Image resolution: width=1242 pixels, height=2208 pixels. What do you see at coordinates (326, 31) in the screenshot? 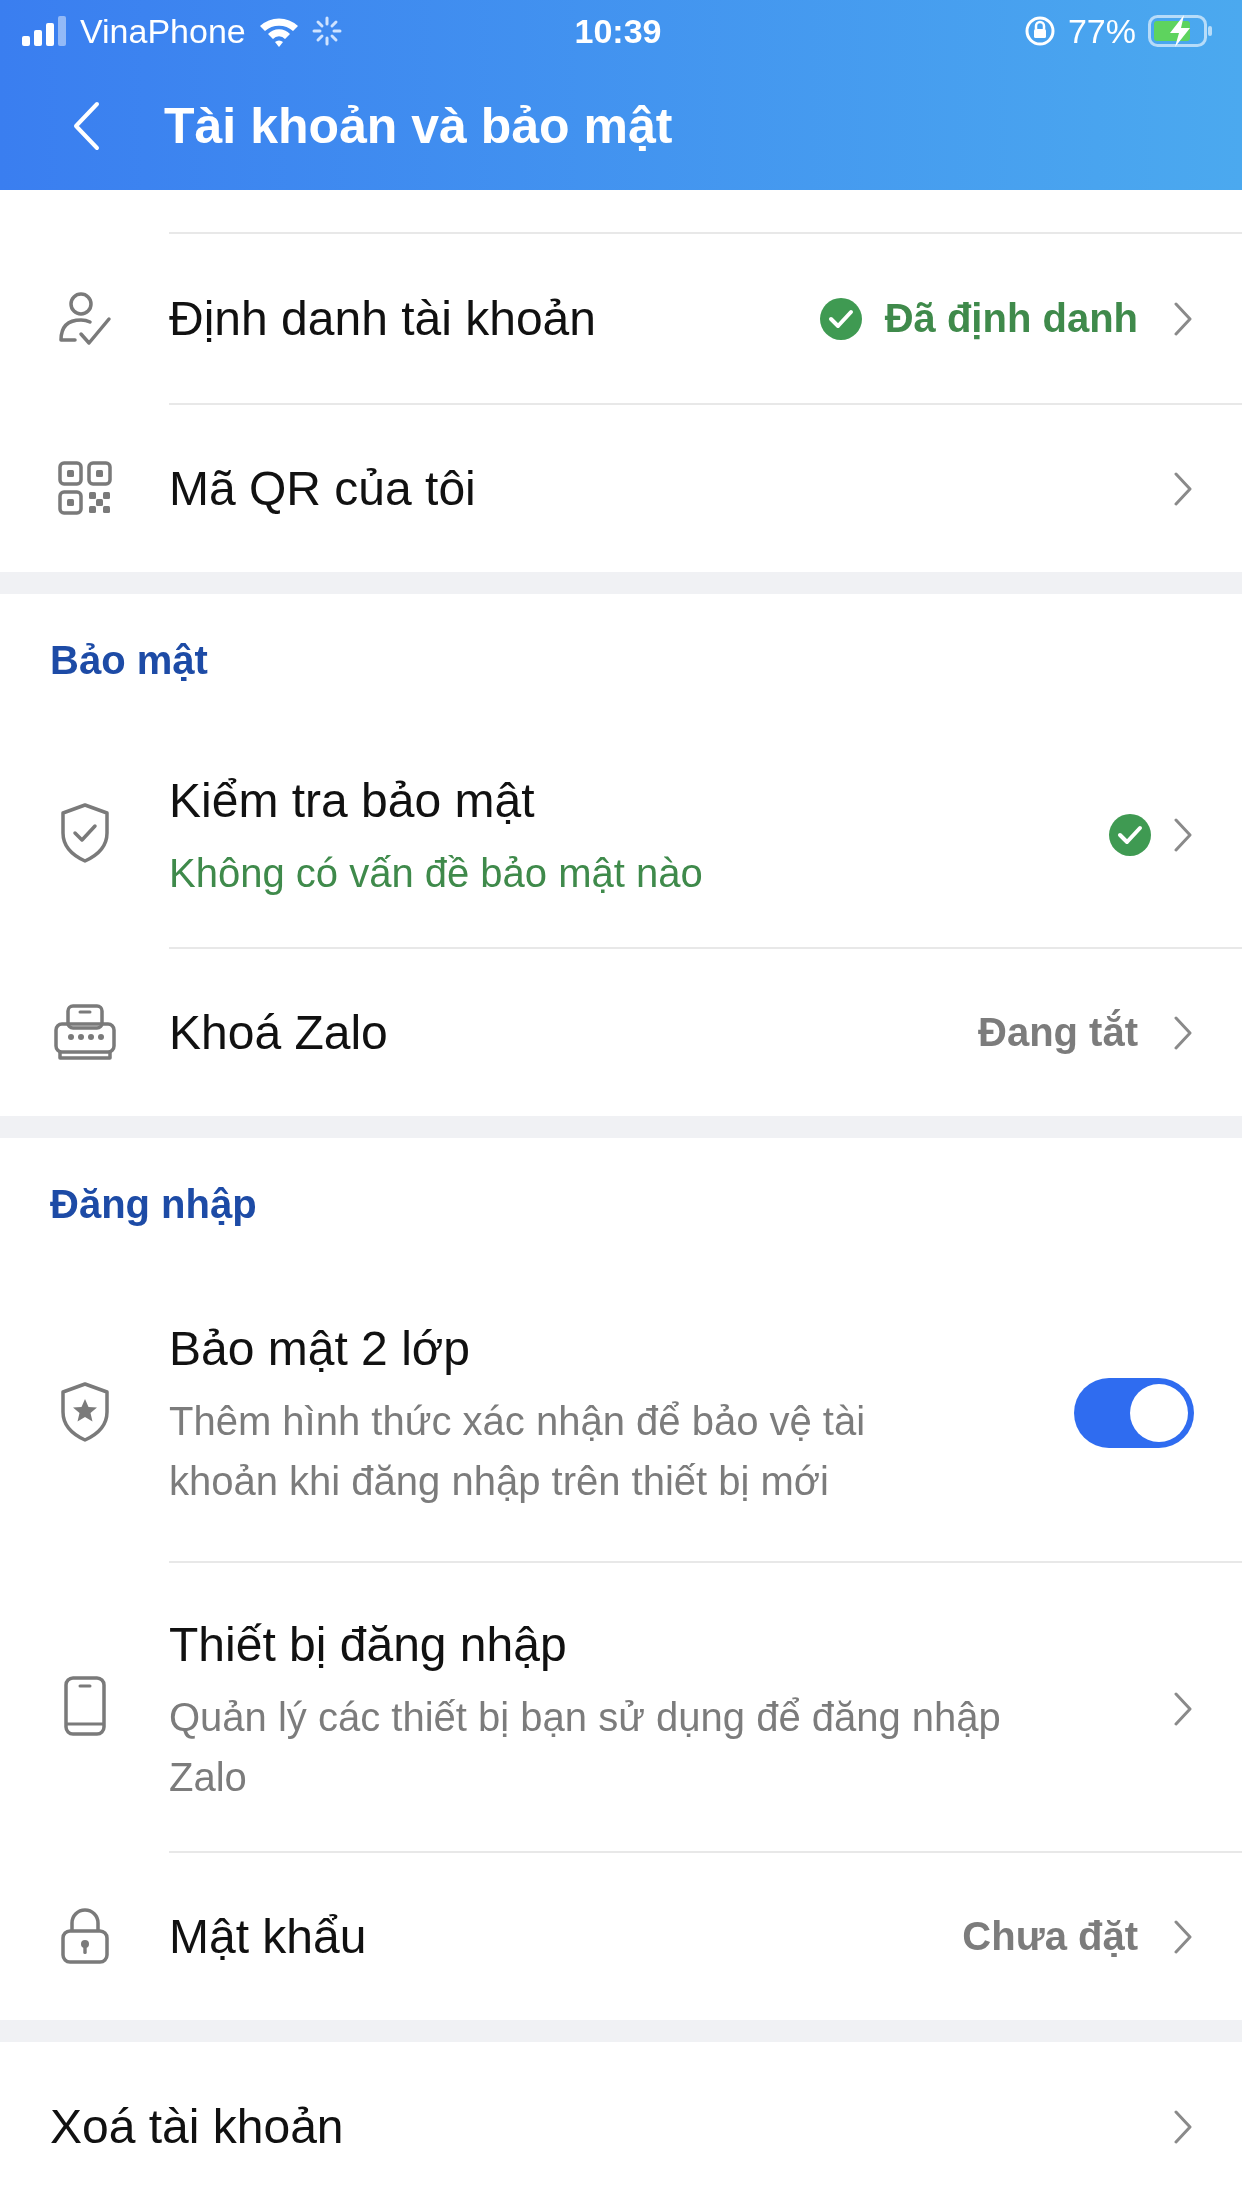
I see `loading-icon` at bounding box center [326, 31].